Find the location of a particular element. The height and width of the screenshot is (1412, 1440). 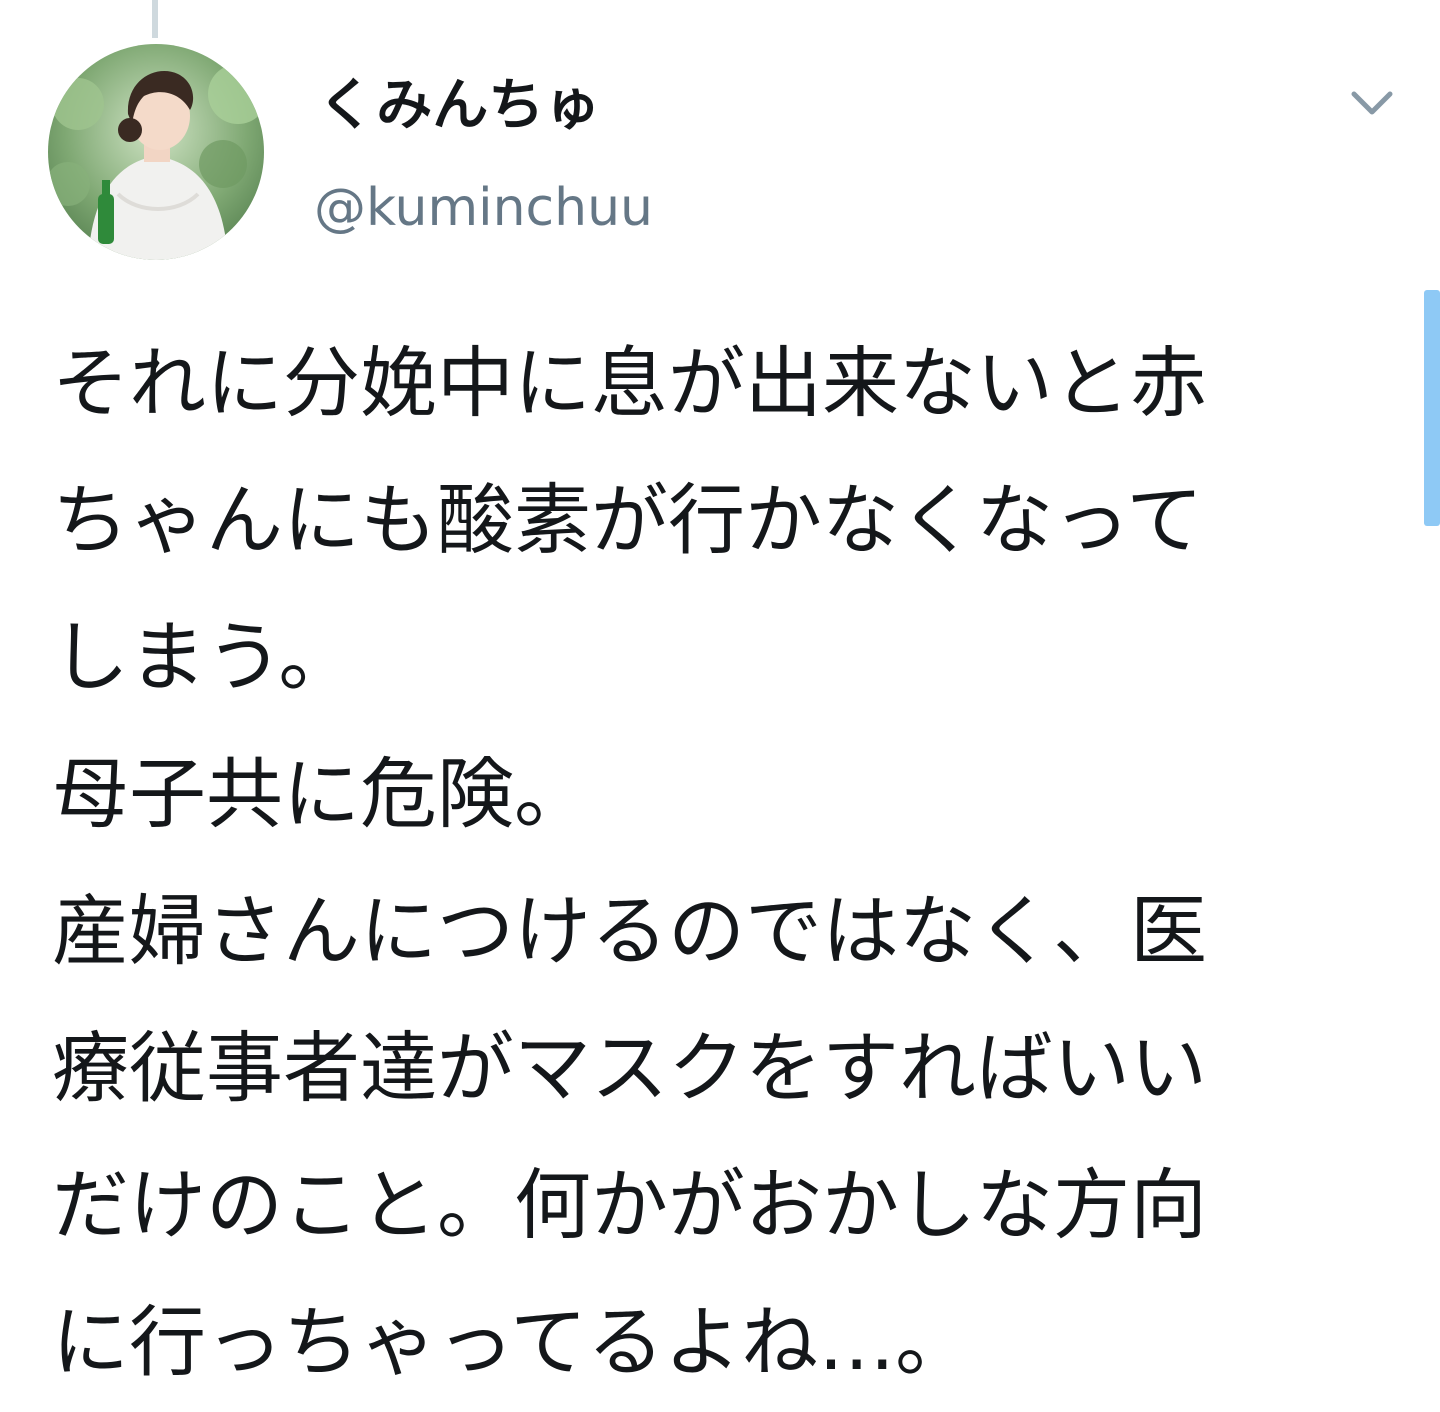

scroll-indicator is located at coordinates (1432, 408).